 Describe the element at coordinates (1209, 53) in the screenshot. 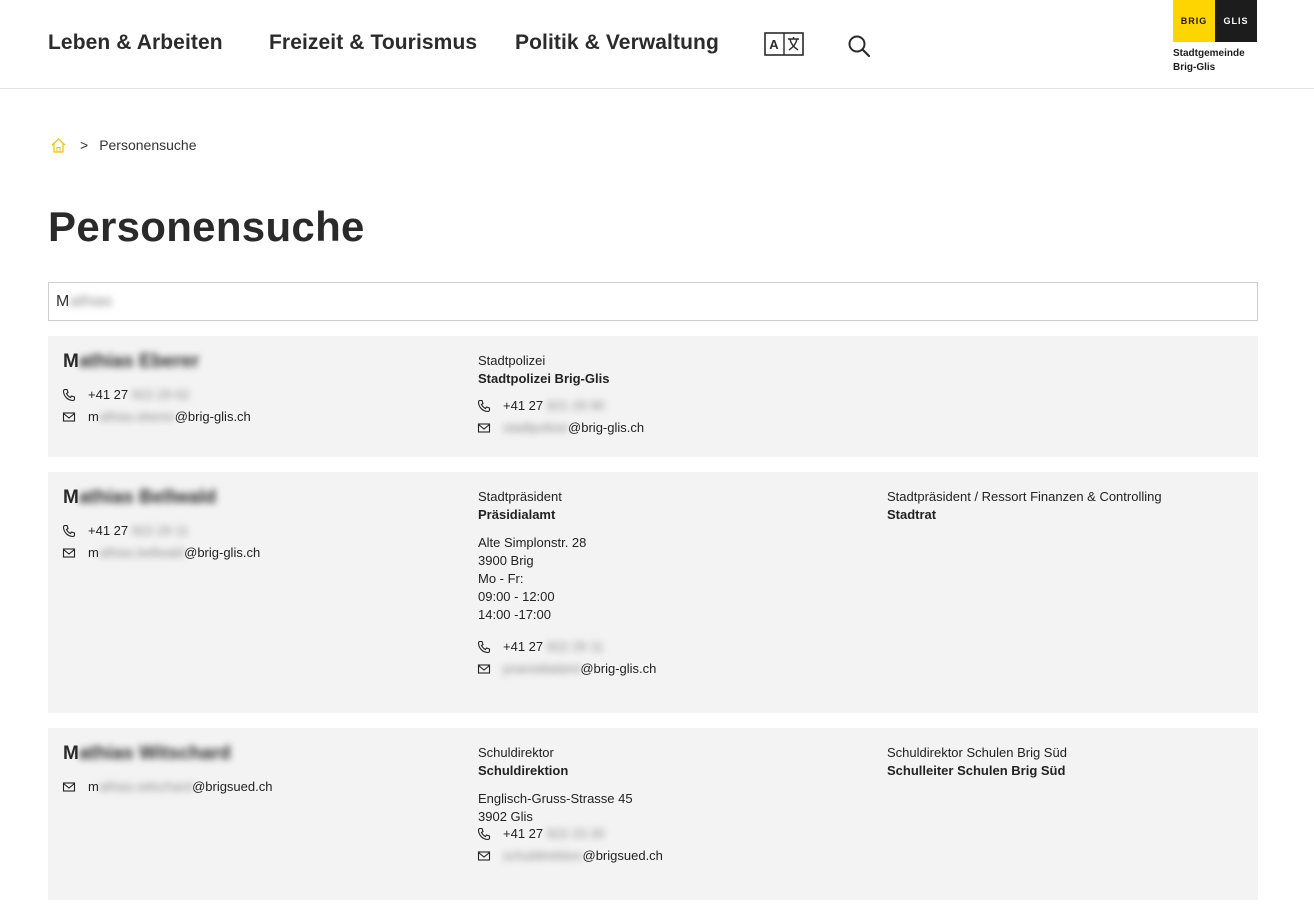

I see `logo-line-1: Stadtgemeinde` at that location.